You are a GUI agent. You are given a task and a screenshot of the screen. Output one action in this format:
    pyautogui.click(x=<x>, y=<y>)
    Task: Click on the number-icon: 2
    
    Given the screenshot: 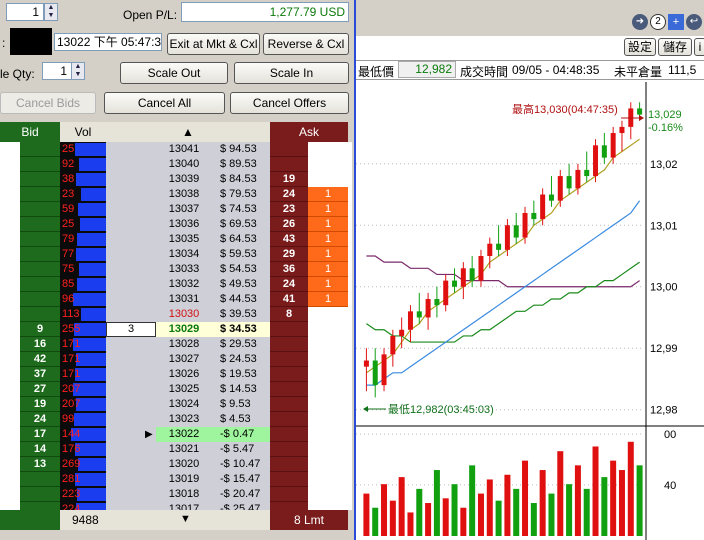 What is the action you would take?
    pyautogui.click(x=658, y=22)
    